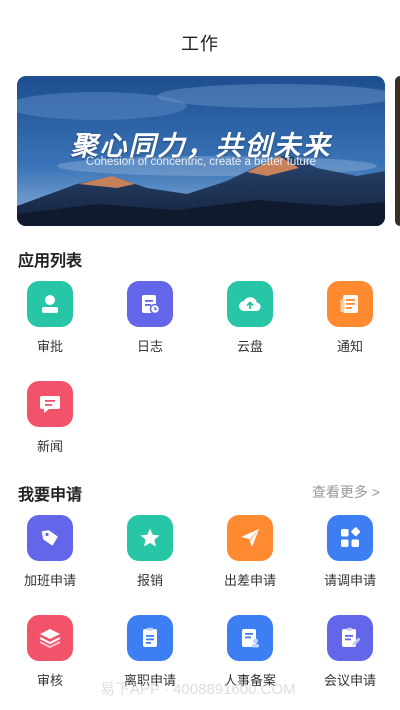 The width and height of the screenshot is (400, 710). I want to click on app-item-label: 通知, so click(349, 346).